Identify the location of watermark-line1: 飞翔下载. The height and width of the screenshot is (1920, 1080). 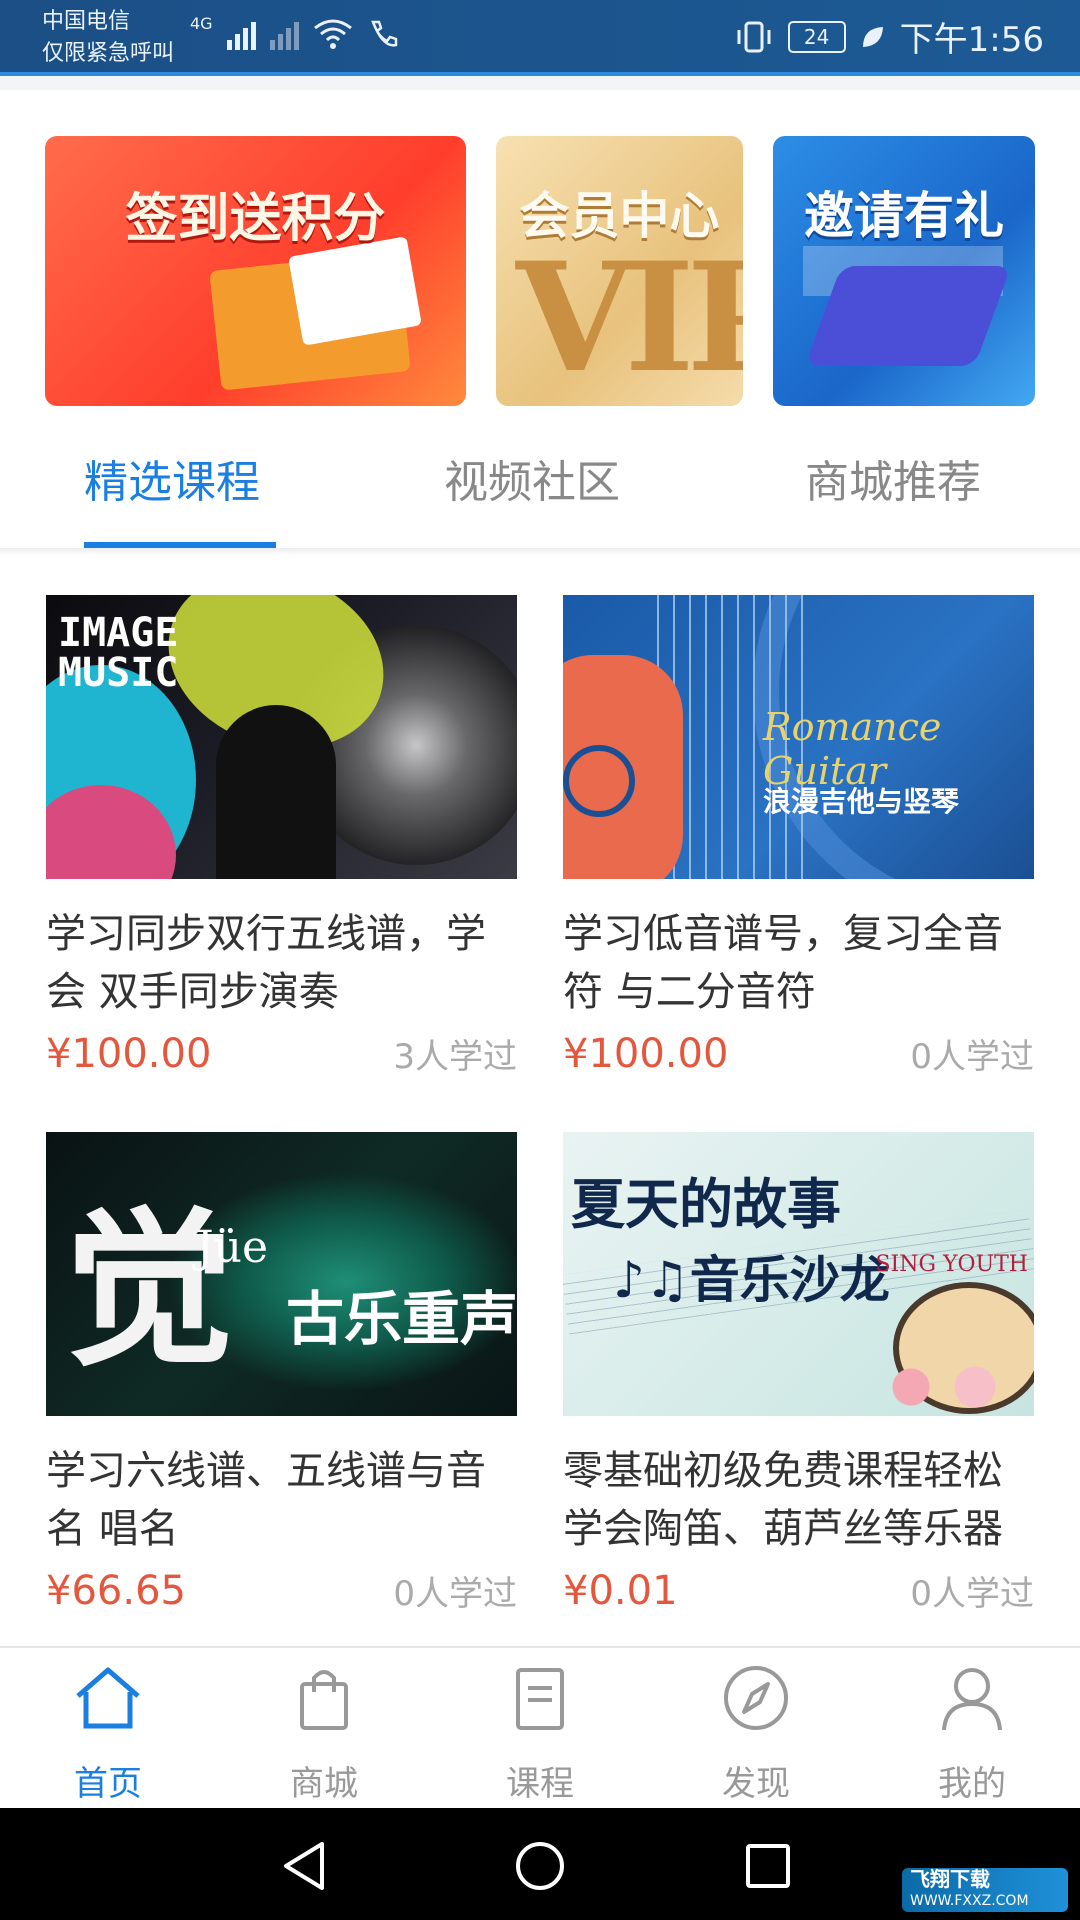
(950, 1879).